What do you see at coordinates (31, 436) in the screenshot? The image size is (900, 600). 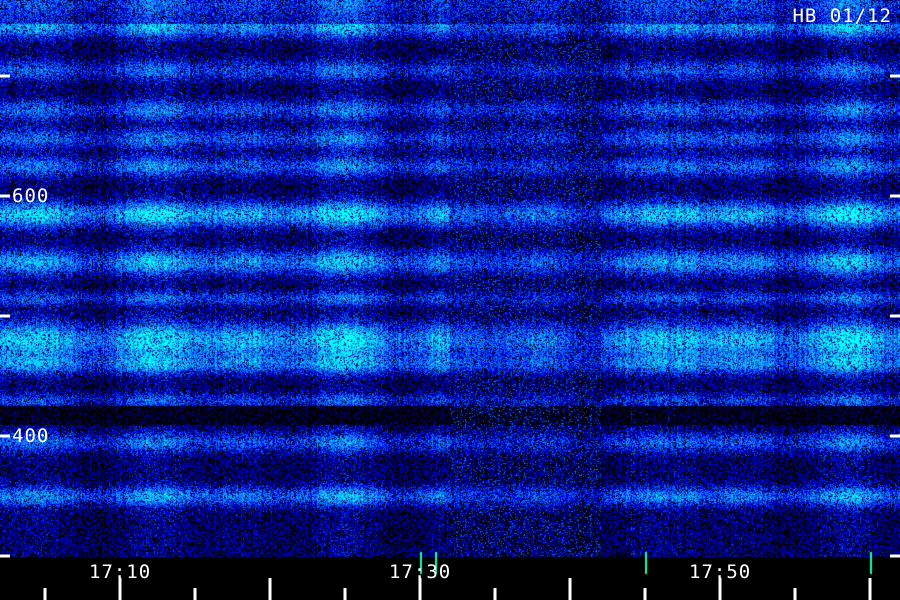 I see `y-tick-label-400: 400` at bounding box center [31, 436].